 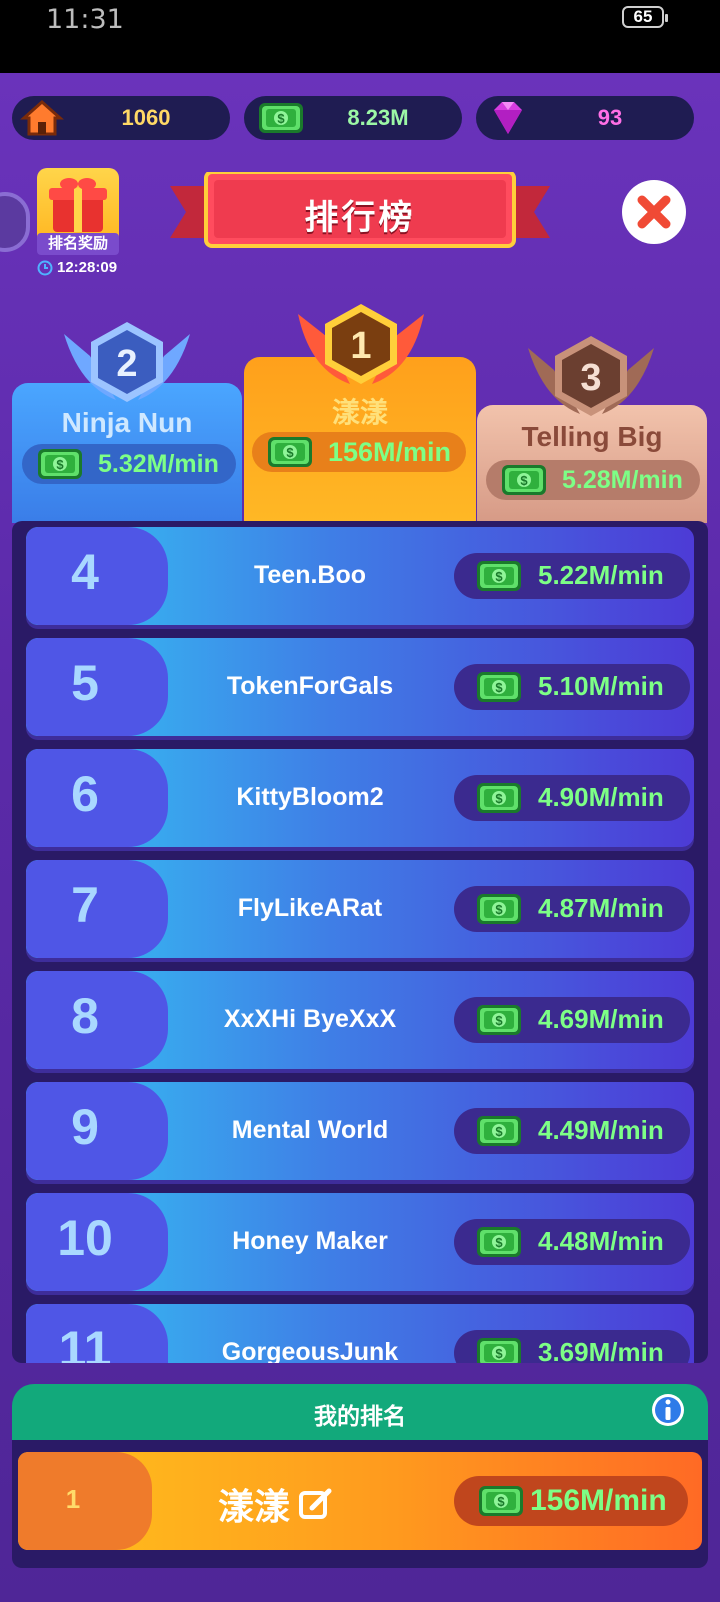 What do you see at coordinates (310, 1241) in the screenshot?
I see `row-username: Honey Maker` at bounding box center [310, 1241].